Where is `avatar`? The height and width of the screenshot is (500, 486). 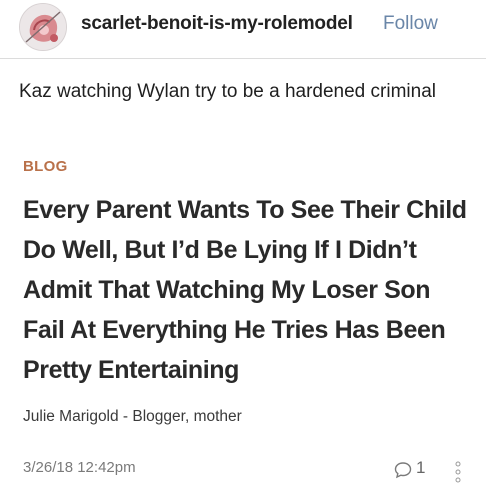 avatar is located at coordinates (43, 27).